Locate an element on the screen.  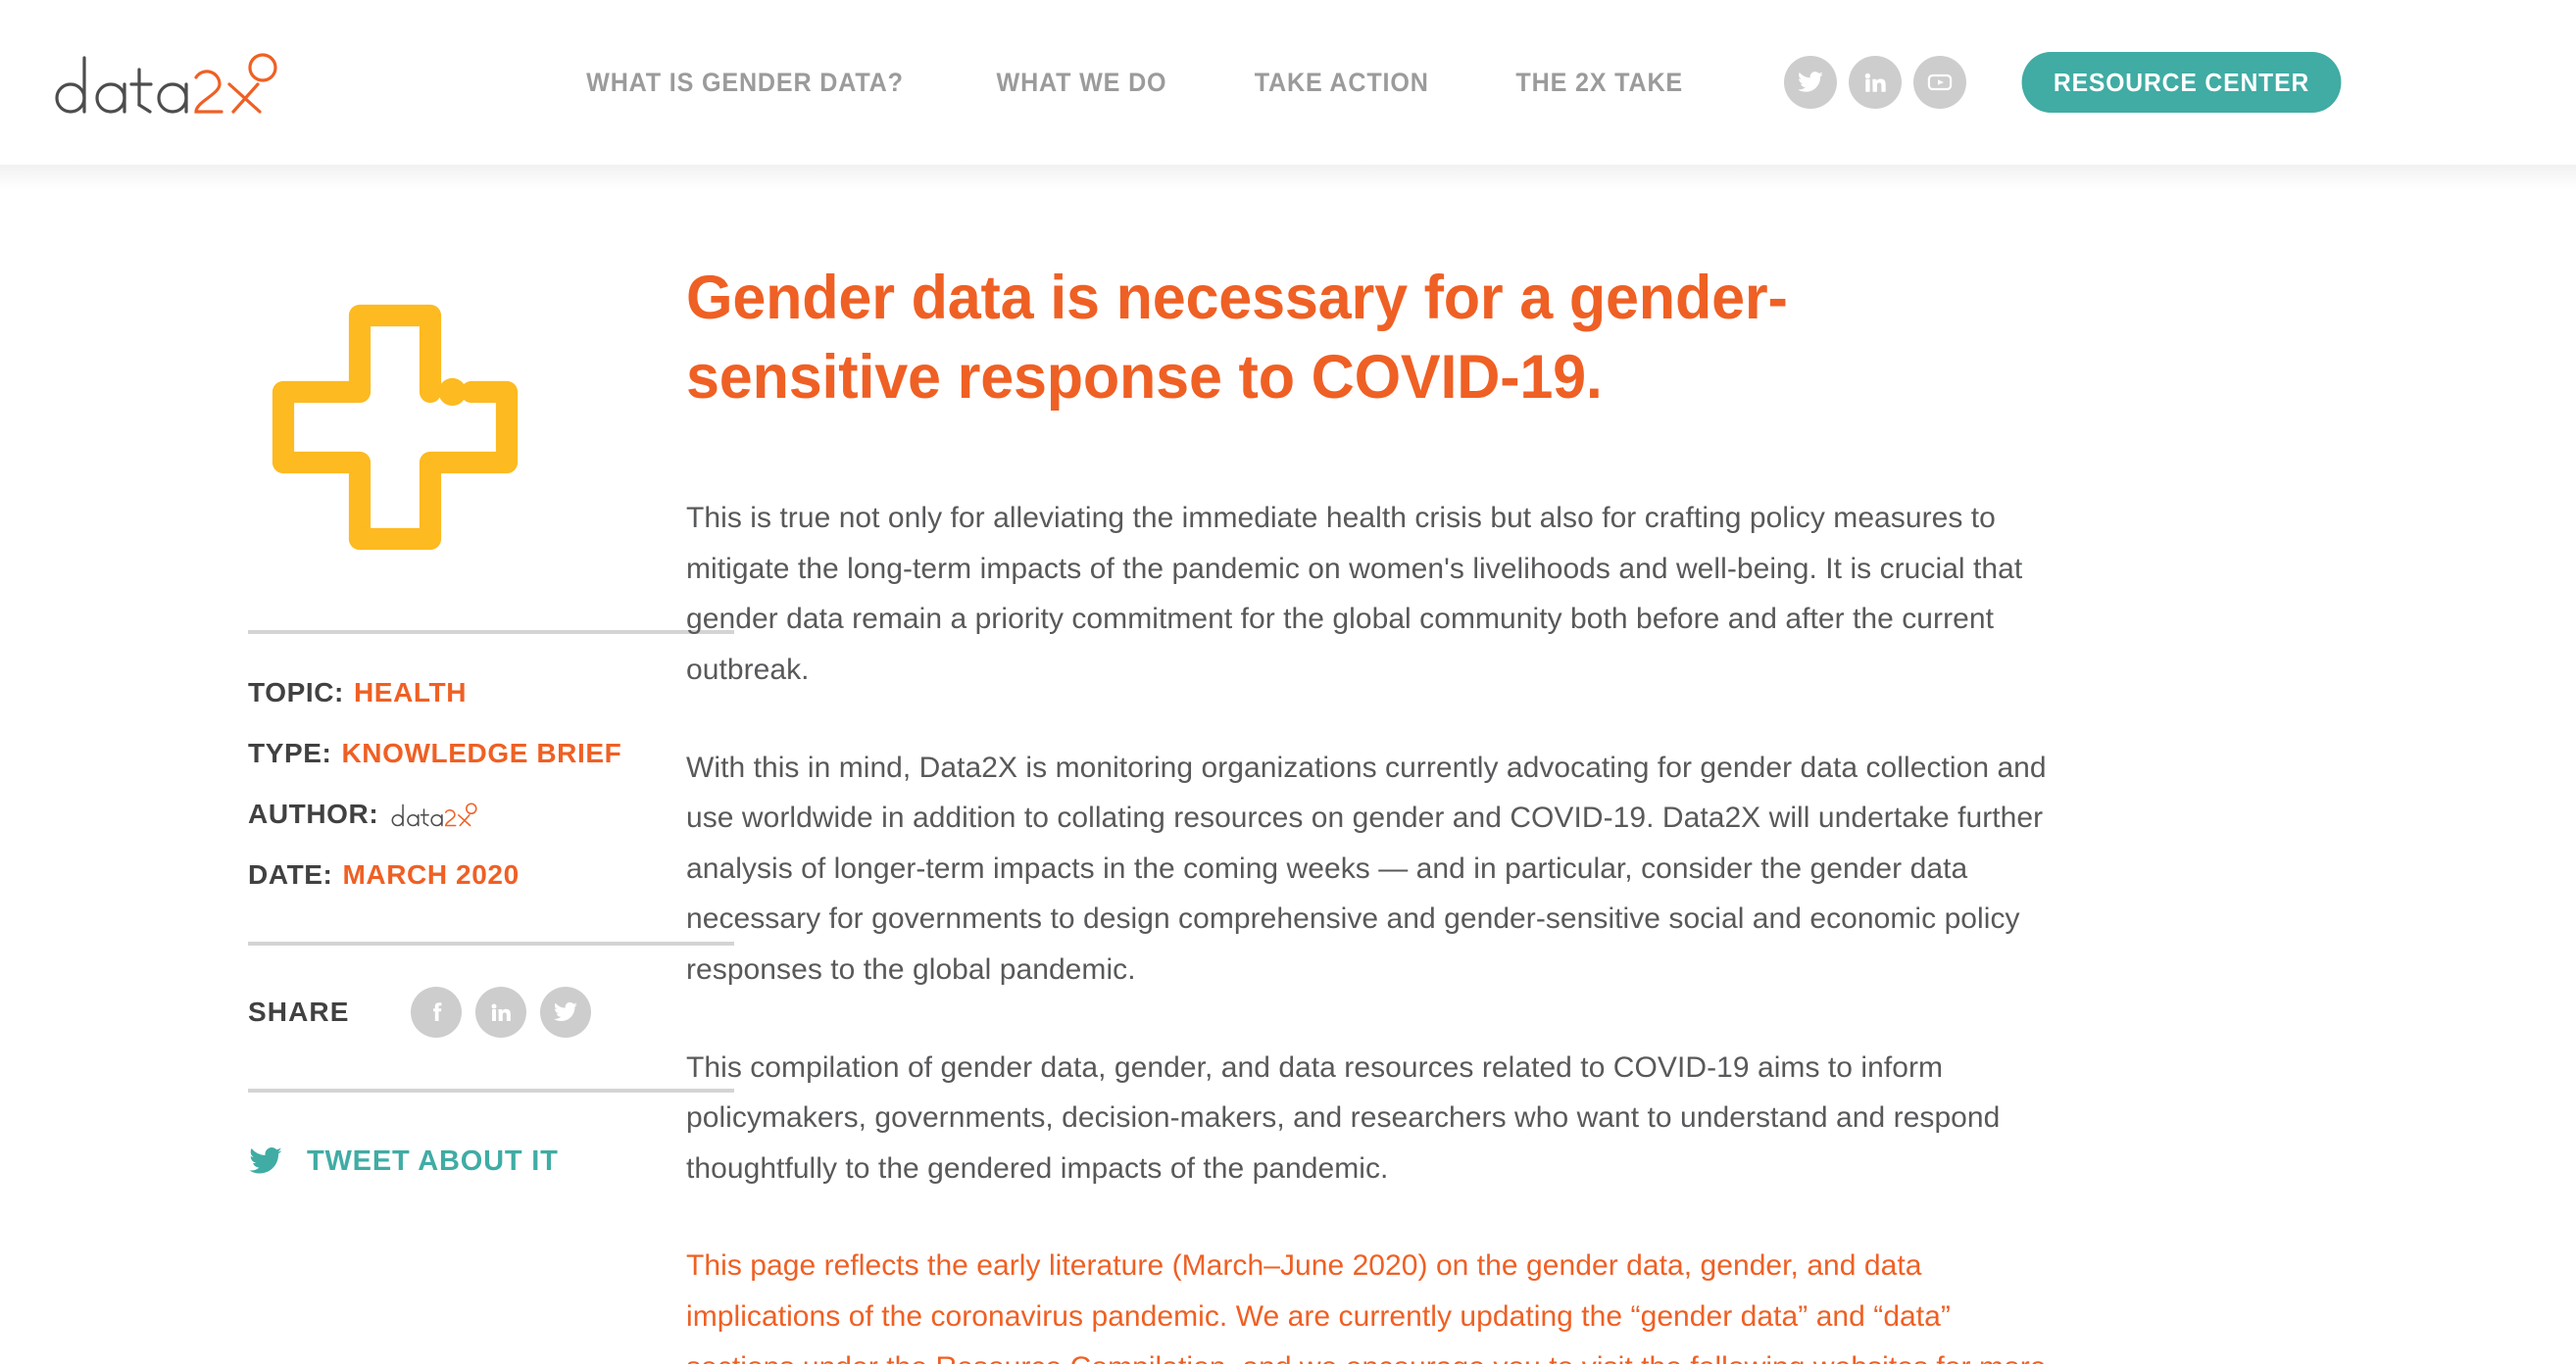
nav-what-is-gender-data: WHAT IS GENDER DATA? is located at coordinates (745, 83).